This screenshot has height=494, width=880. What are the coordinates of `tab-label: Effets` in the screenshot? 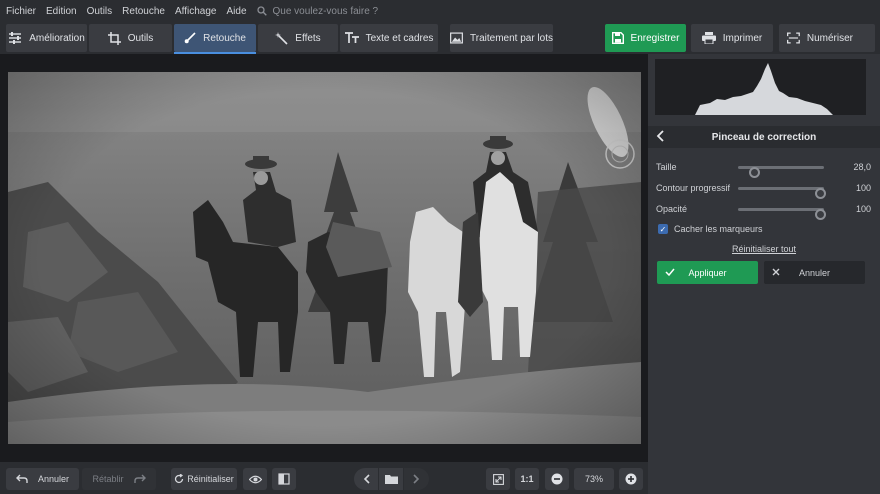 It's located at (308, 38).